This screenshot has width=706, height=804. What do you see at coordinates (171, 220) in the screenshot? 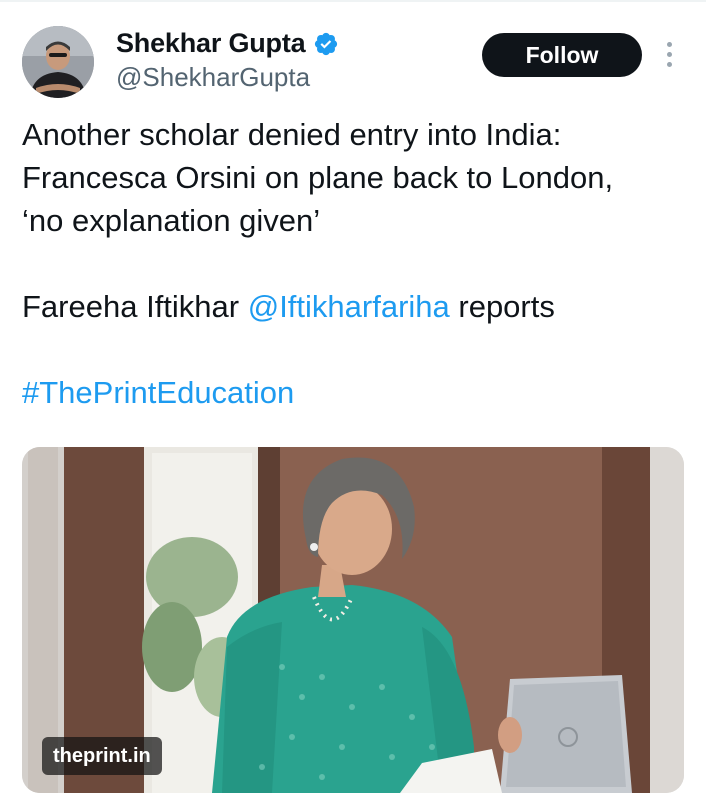
I see `tweet-line: ‘no explanation given’` at bounding box center [171, 220].